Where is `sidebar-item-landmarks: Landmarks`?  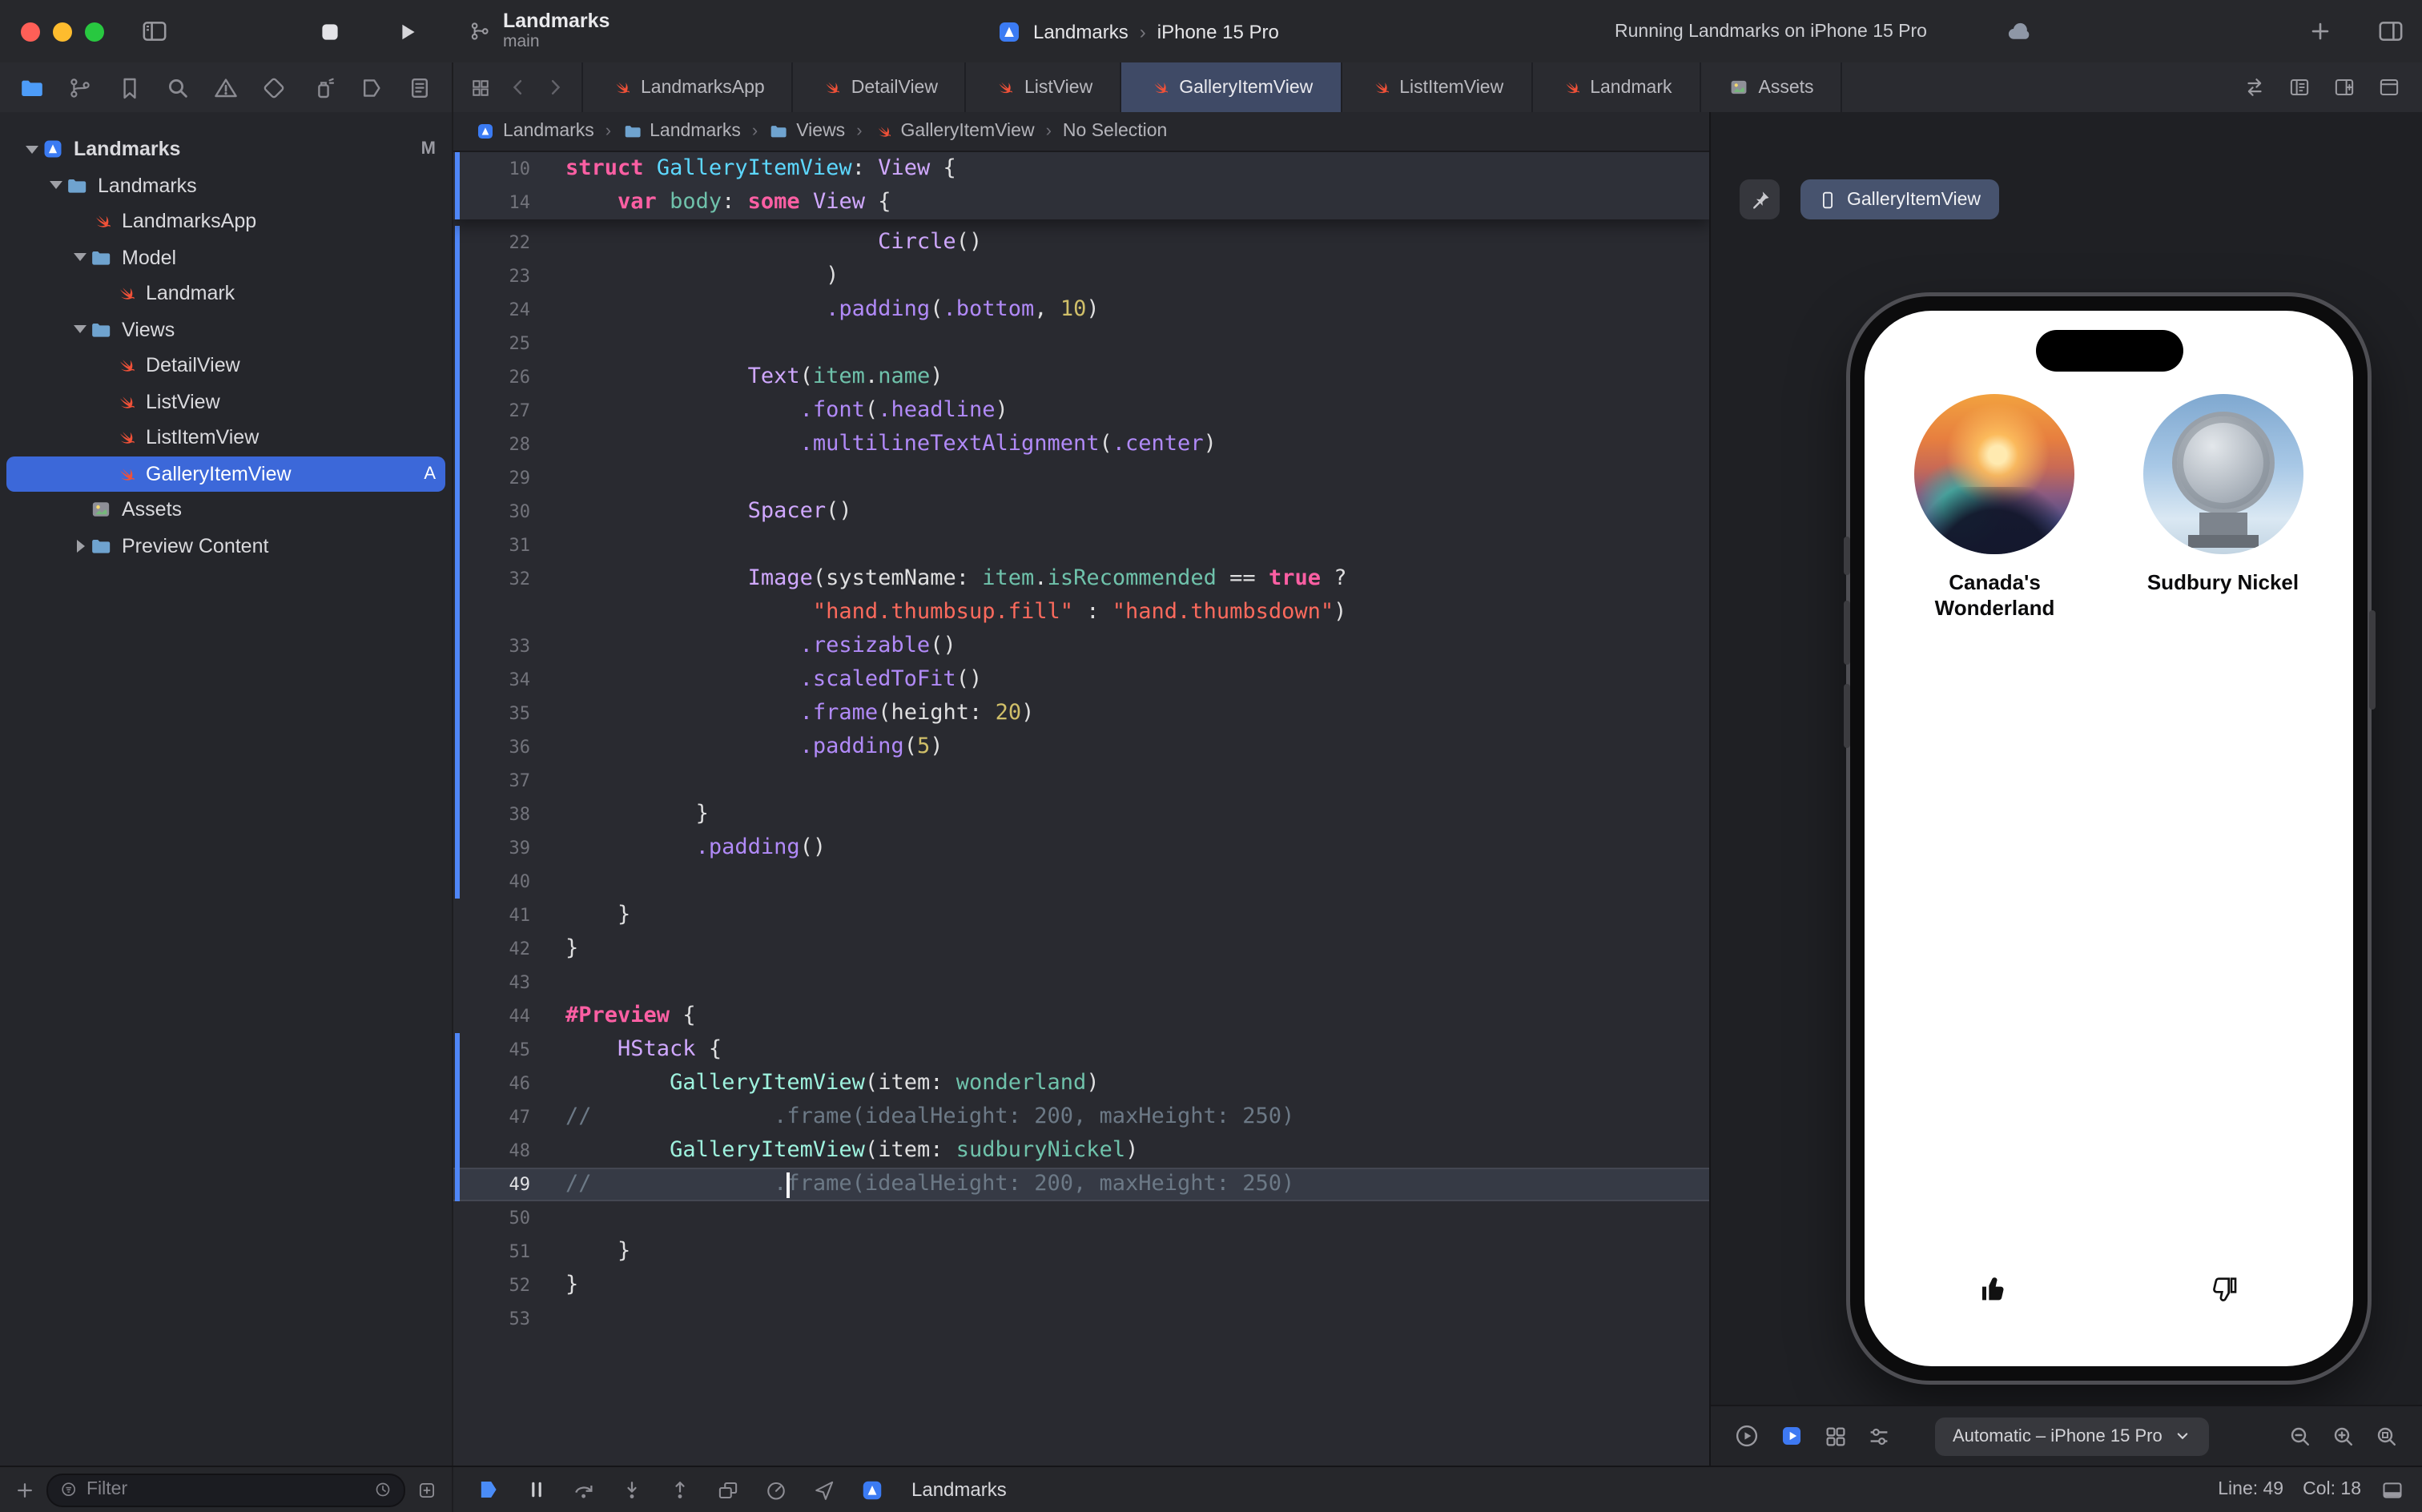
sidebar-item-landmarks: Landmarks is located at coordinates (226, 185).